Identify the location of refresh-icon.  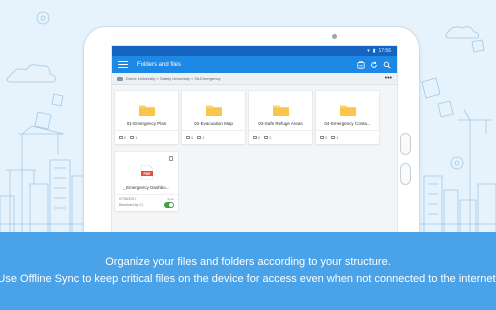
(374, 65).